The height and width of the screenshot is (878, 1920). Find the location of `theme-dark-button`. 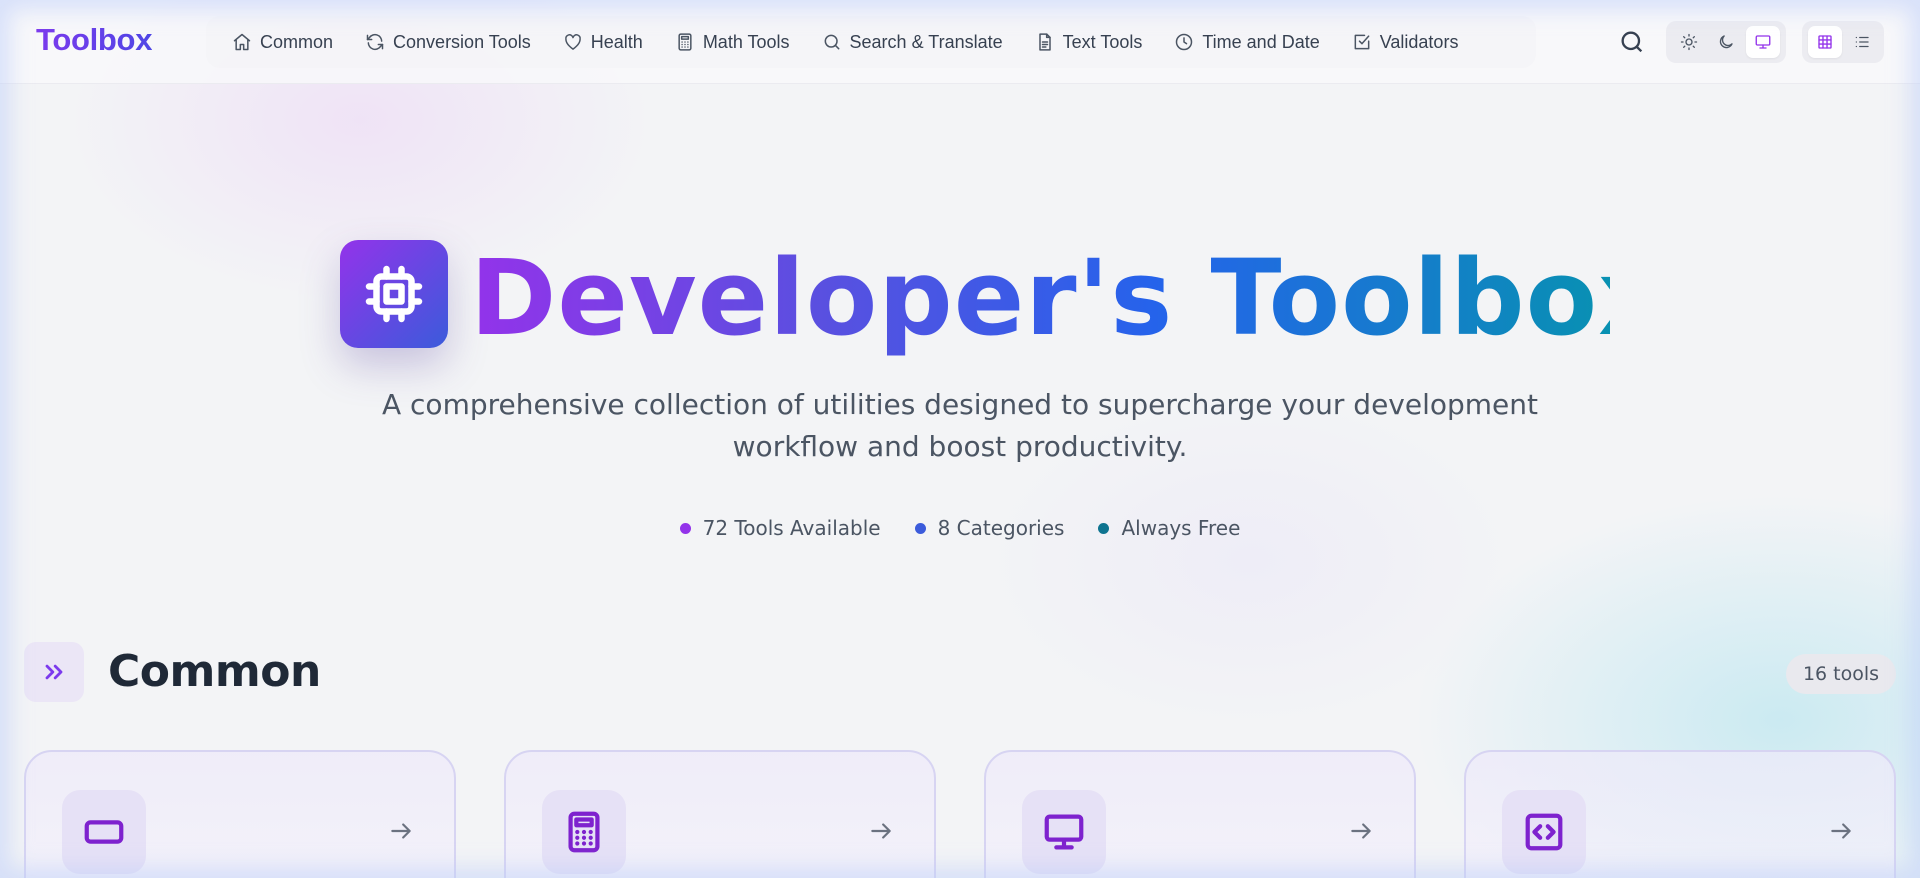

theme-dark-button is located at coordinates (1726, 42).